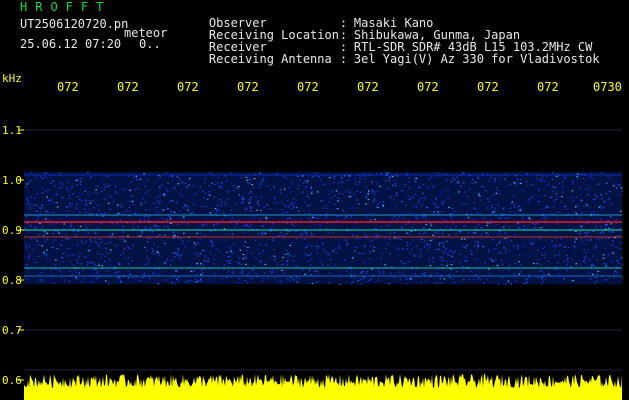 Image resolution: width=629 pixels, height=400 pixels. Describe the element at coordinates (12, 280) in the screenshot. I see `y-tick-label: 0.8` at that location.